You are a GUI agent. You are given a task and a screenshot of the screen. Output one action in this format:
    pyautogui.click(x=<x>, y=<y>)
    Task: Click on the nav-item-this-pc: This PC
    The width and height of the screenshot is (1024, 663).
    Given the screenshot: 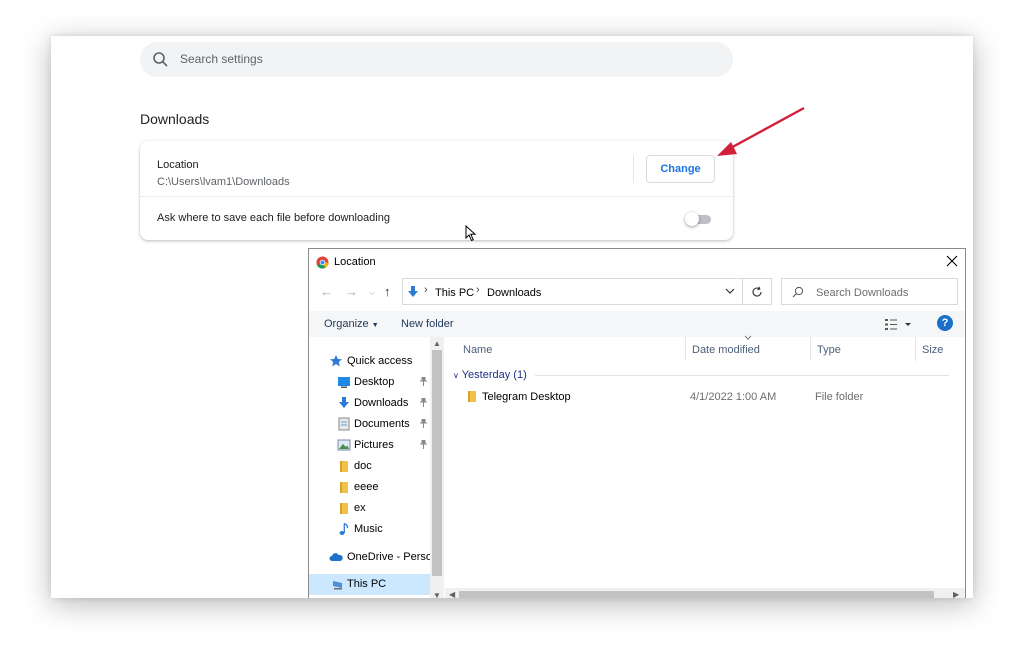 What is the action you would take?
    pyautogui.click(x=371, y=584)
    